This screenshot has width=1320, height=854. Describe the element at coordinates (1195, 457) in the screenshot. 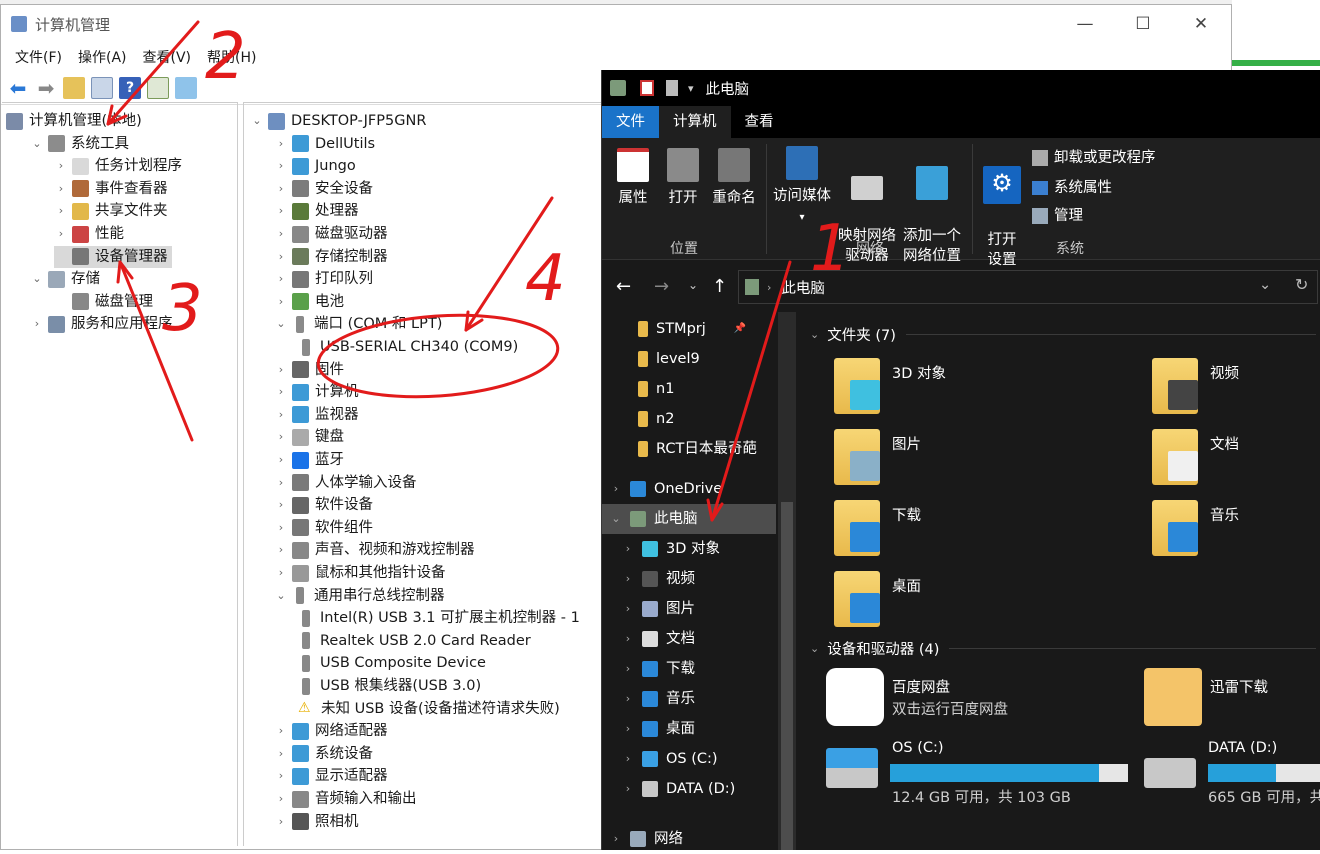

I see `folder-tile: 文档` at that location.